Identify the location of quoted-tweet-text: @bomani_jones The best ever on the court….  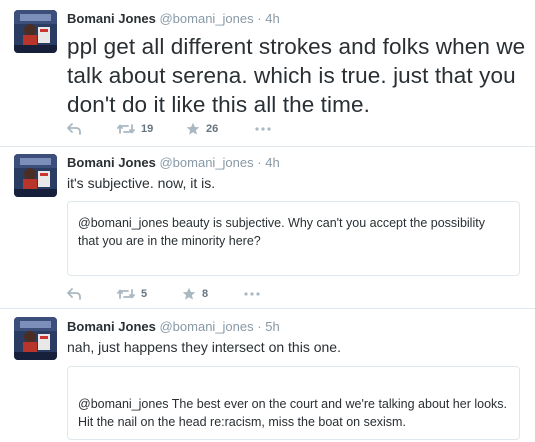
(292, 413).